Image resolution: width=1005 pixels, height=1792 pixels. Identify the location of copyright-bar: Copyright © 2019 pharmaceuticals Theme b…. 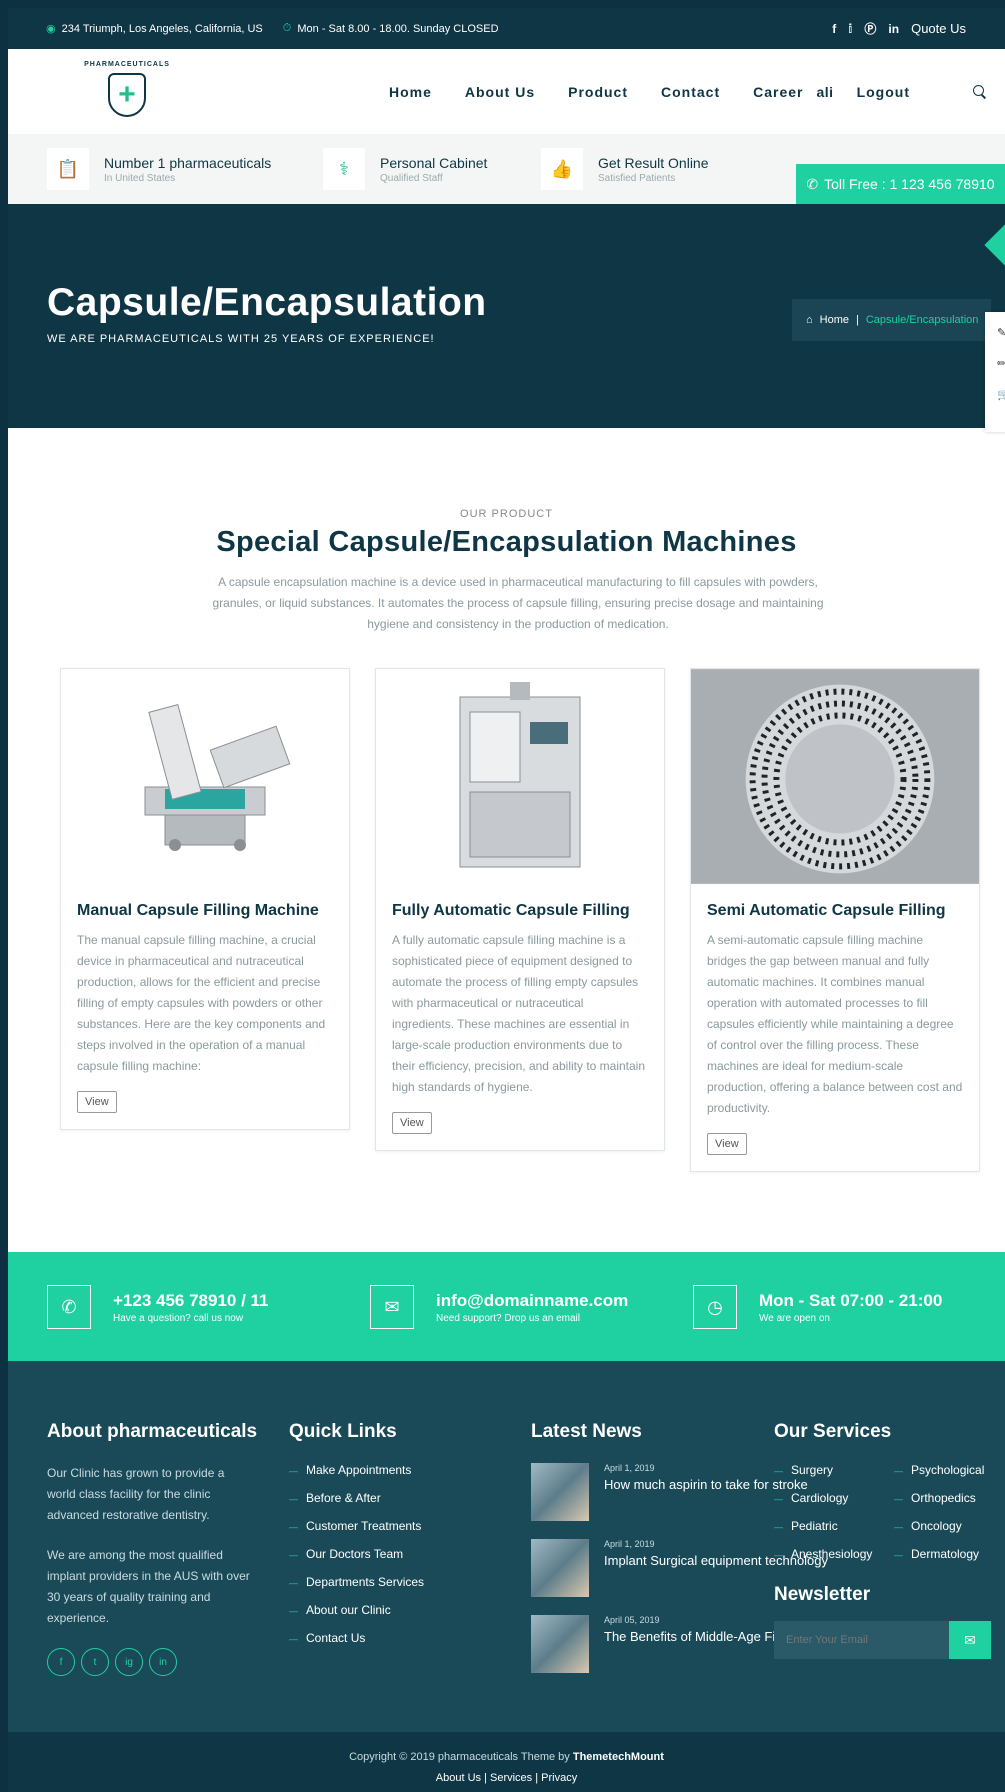
(506, 1762).